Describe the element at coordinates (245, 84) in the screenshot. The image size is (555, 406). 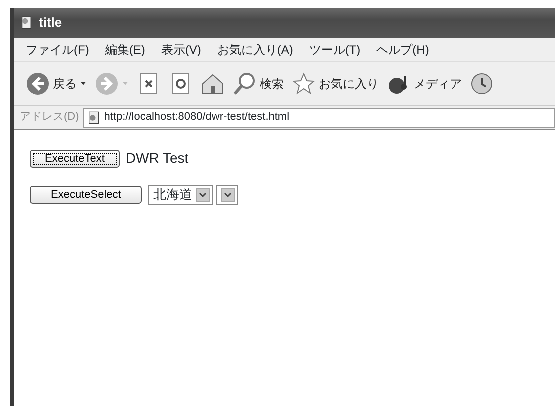
I see `search-icon` at that location.